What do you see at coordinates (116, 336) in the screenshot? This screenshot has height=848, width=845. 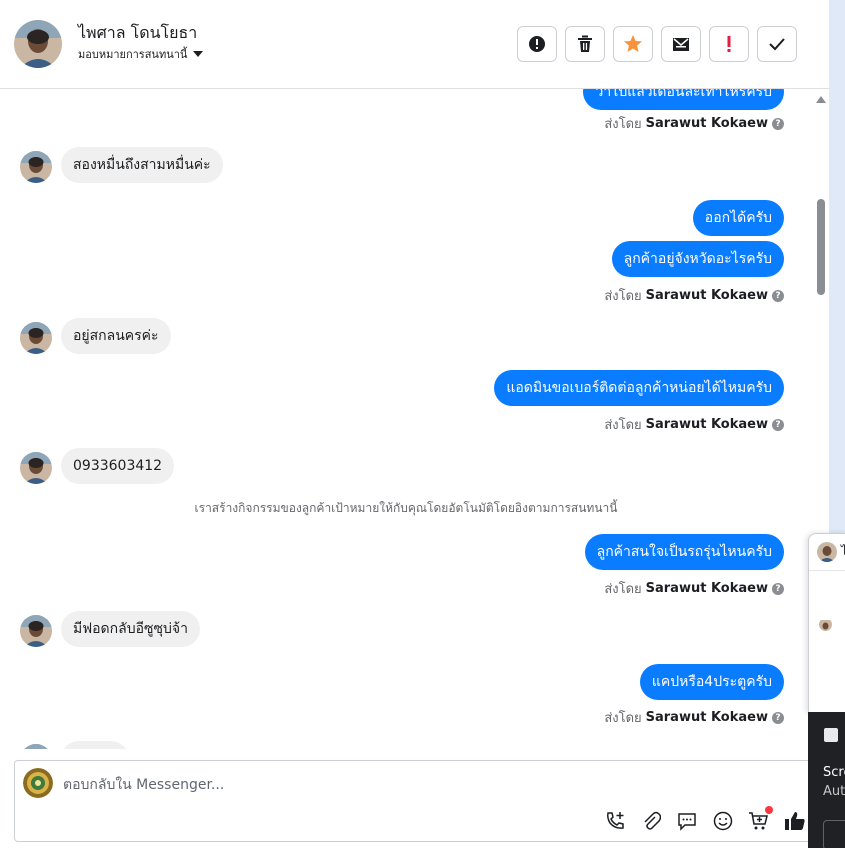 I see `incoming-message: อยู่สกลนครค่ะ` at bounding box center [116, 336].